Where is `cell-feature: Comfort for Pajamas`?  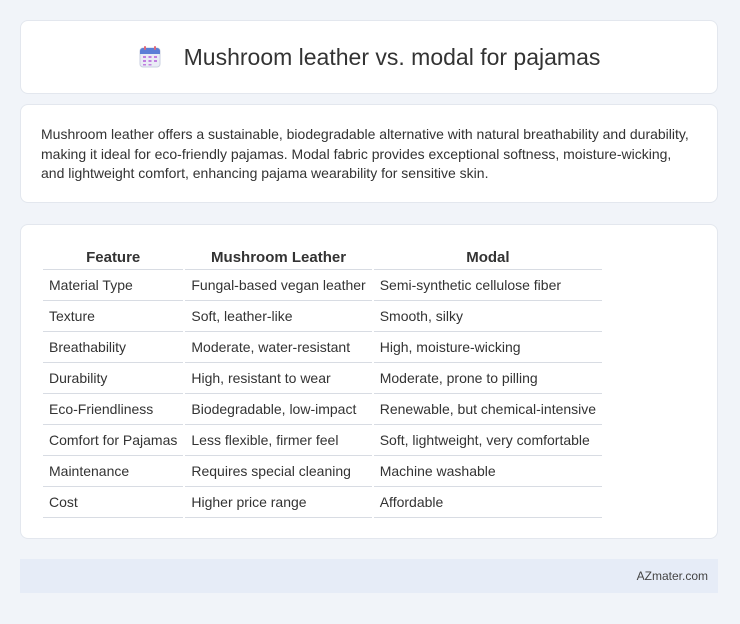 cell-feature: Comfort for Pajamas is located at coordinates (113, 440).